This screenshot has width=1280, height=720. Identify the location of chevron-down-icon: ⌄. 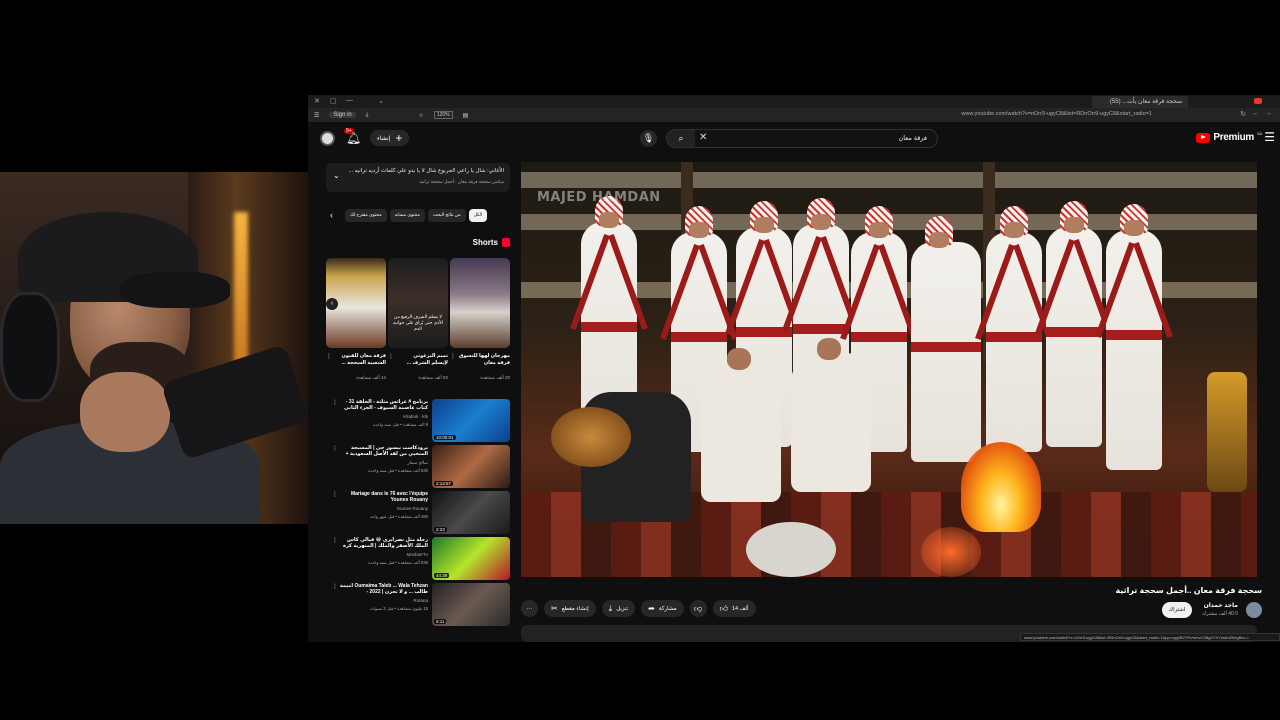
(336, 175).